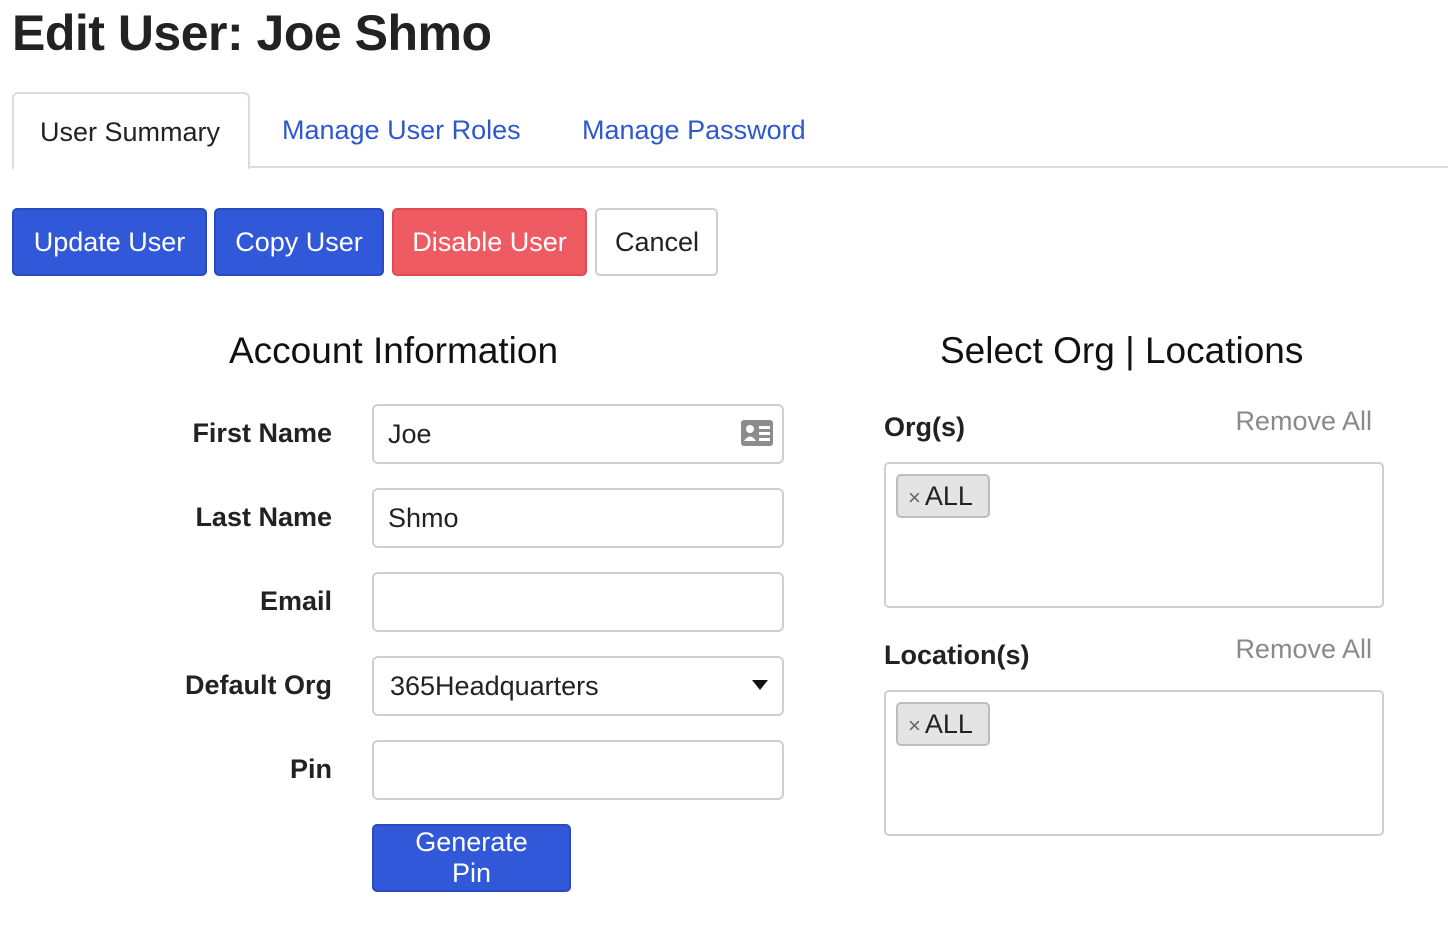 The height and width of the screenshot is (938, 1448). Describe the element at coordinates (262, 433) in the screenshot. I see `first-name-label: First Name` at that location.